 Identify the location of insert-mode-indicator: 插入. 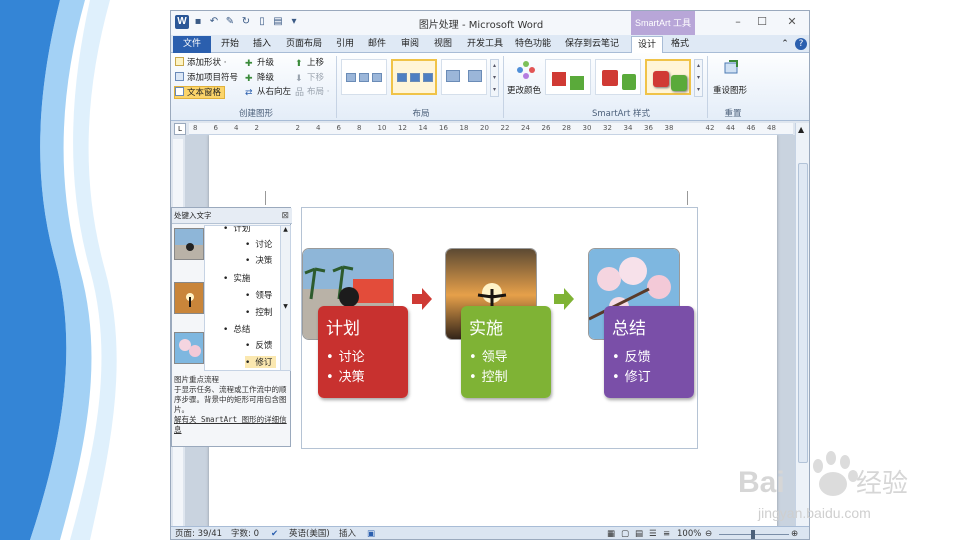
(347, 533).